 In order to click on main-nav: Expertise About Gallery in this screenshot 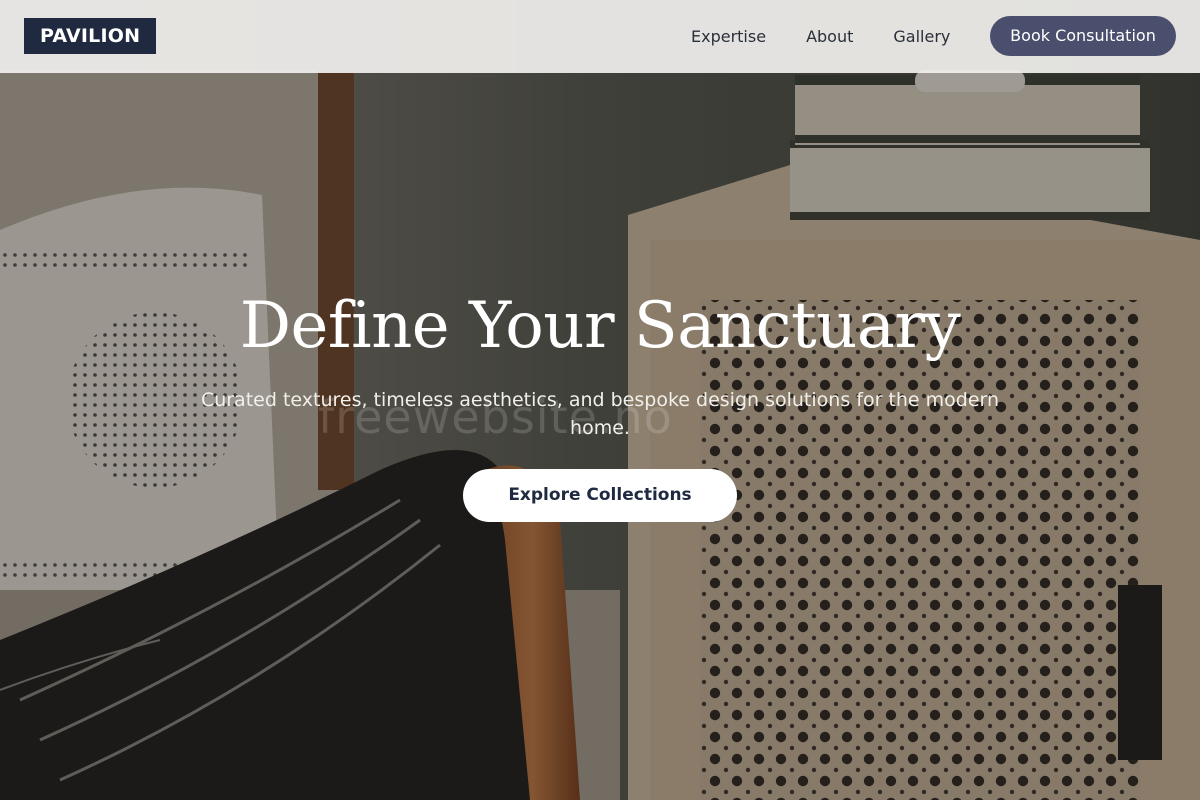, I will do `click(820, 36)`.